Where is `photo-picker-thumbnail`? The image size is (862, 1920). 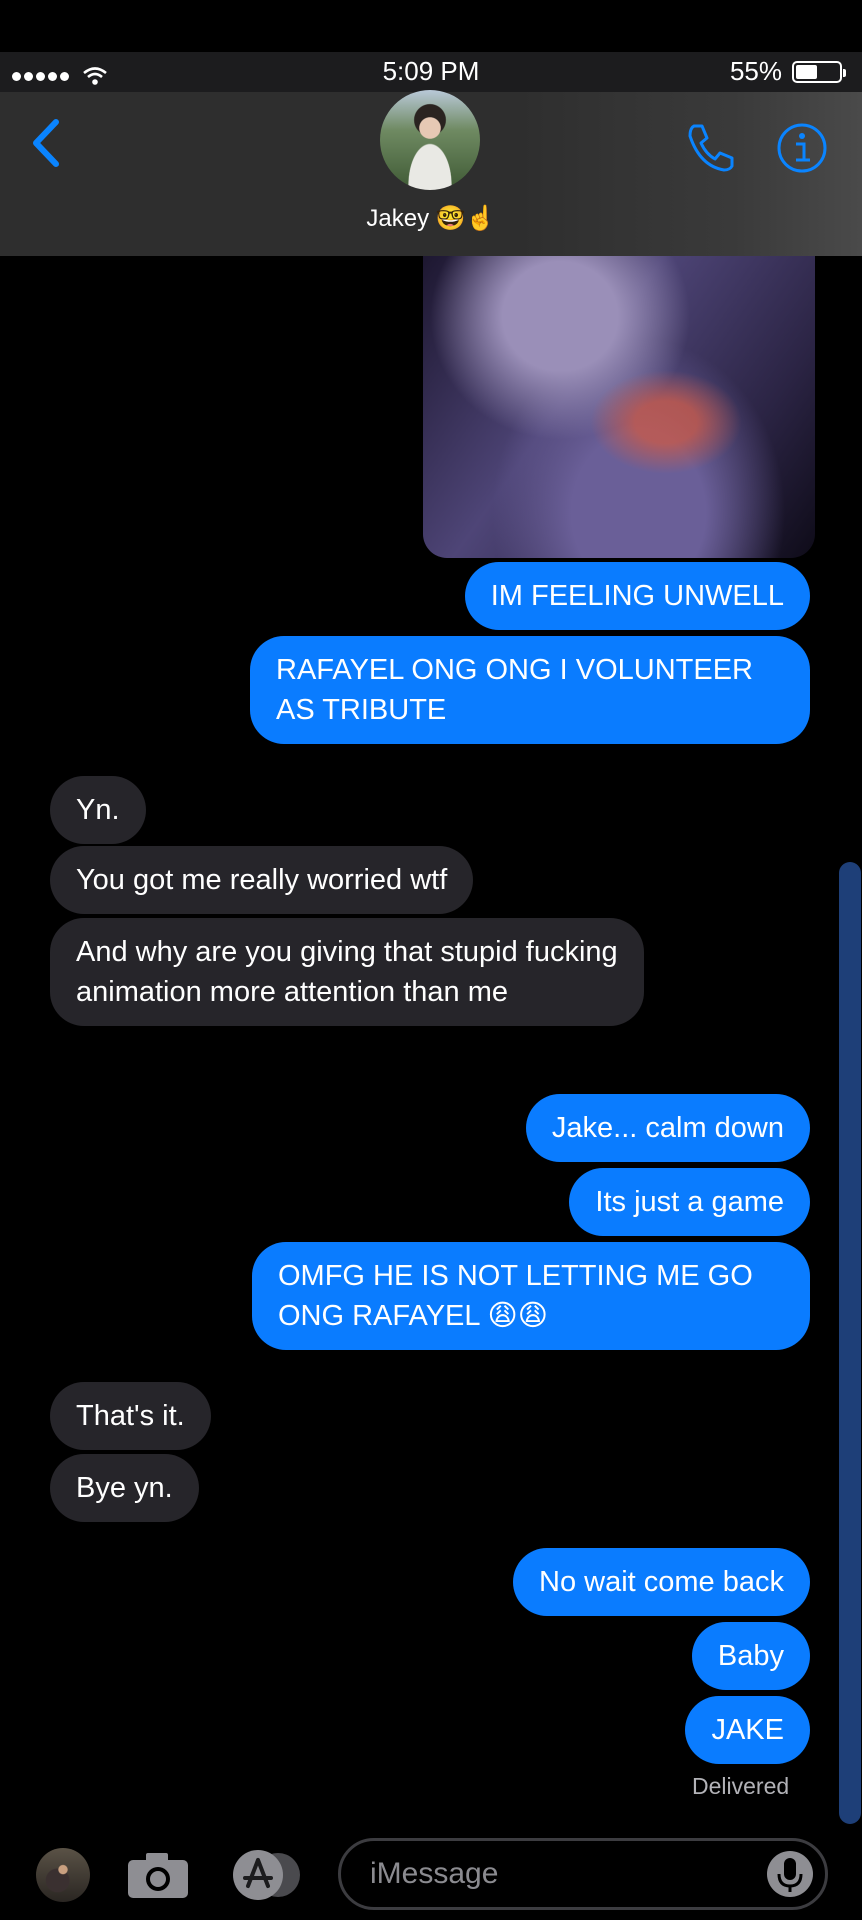
photo-picker-thumbnail is located at coordinates (63, 1875).